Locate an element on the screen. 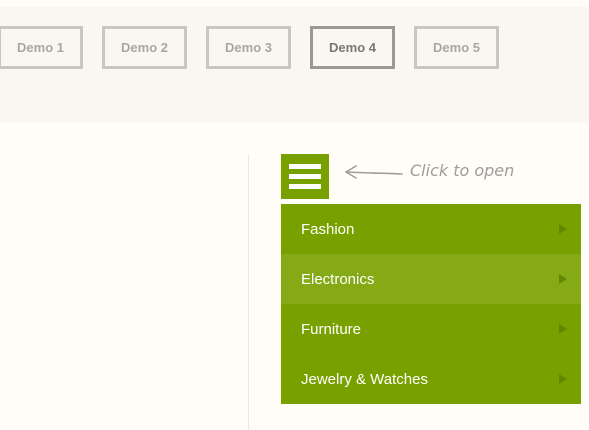 The image size is (589, 430). content-divider is located at coordinates (248, 292).